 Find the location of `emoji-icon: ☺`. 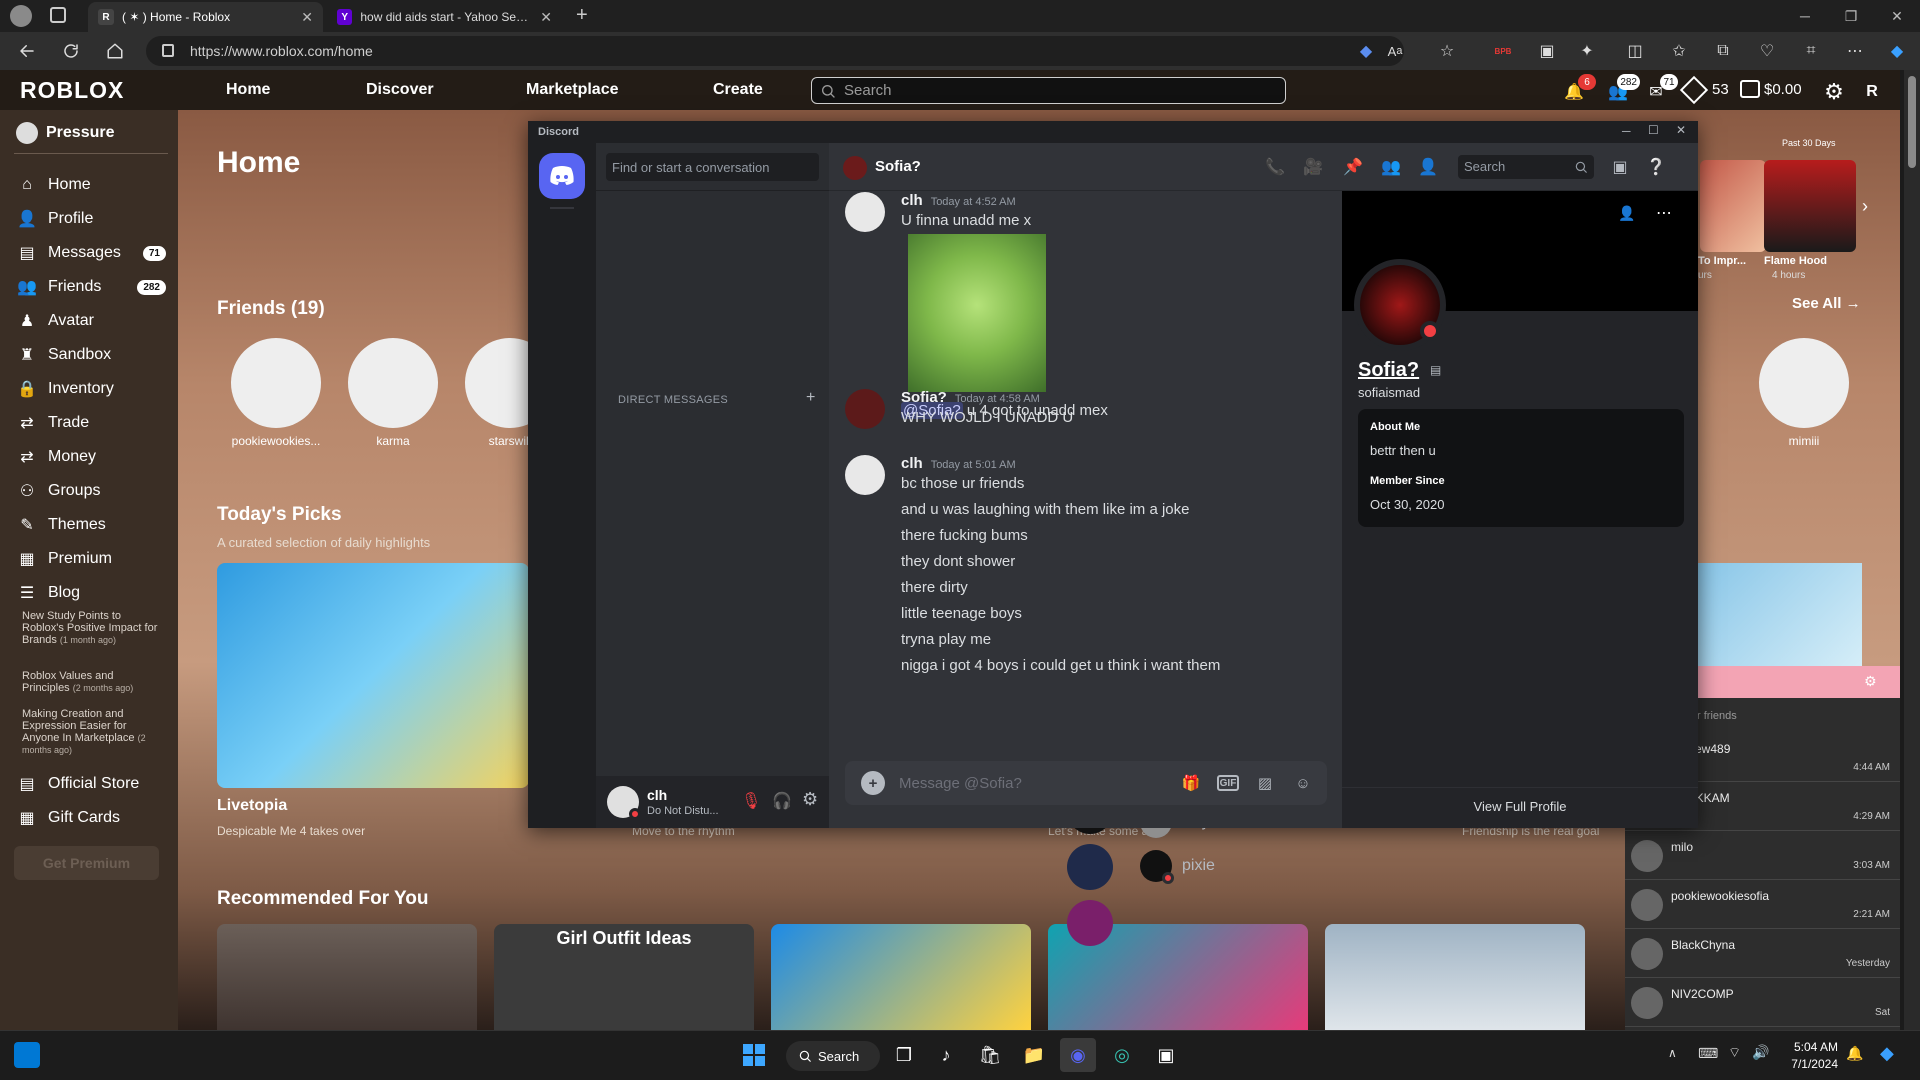

emoji-icon: ☺ is located at coordinates (1303, 783).